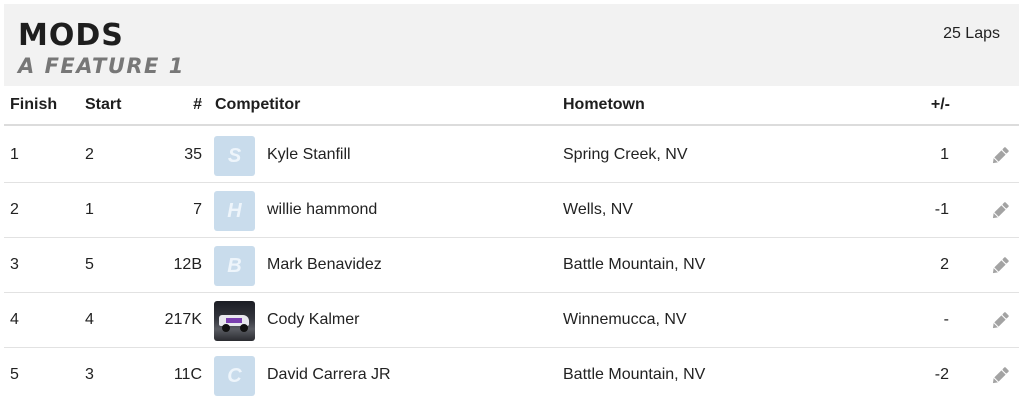  What do you see at coordinates (258, 104) in the screenshot?
I see `col-competitor: Competitor` at bounding box center [258, 104].